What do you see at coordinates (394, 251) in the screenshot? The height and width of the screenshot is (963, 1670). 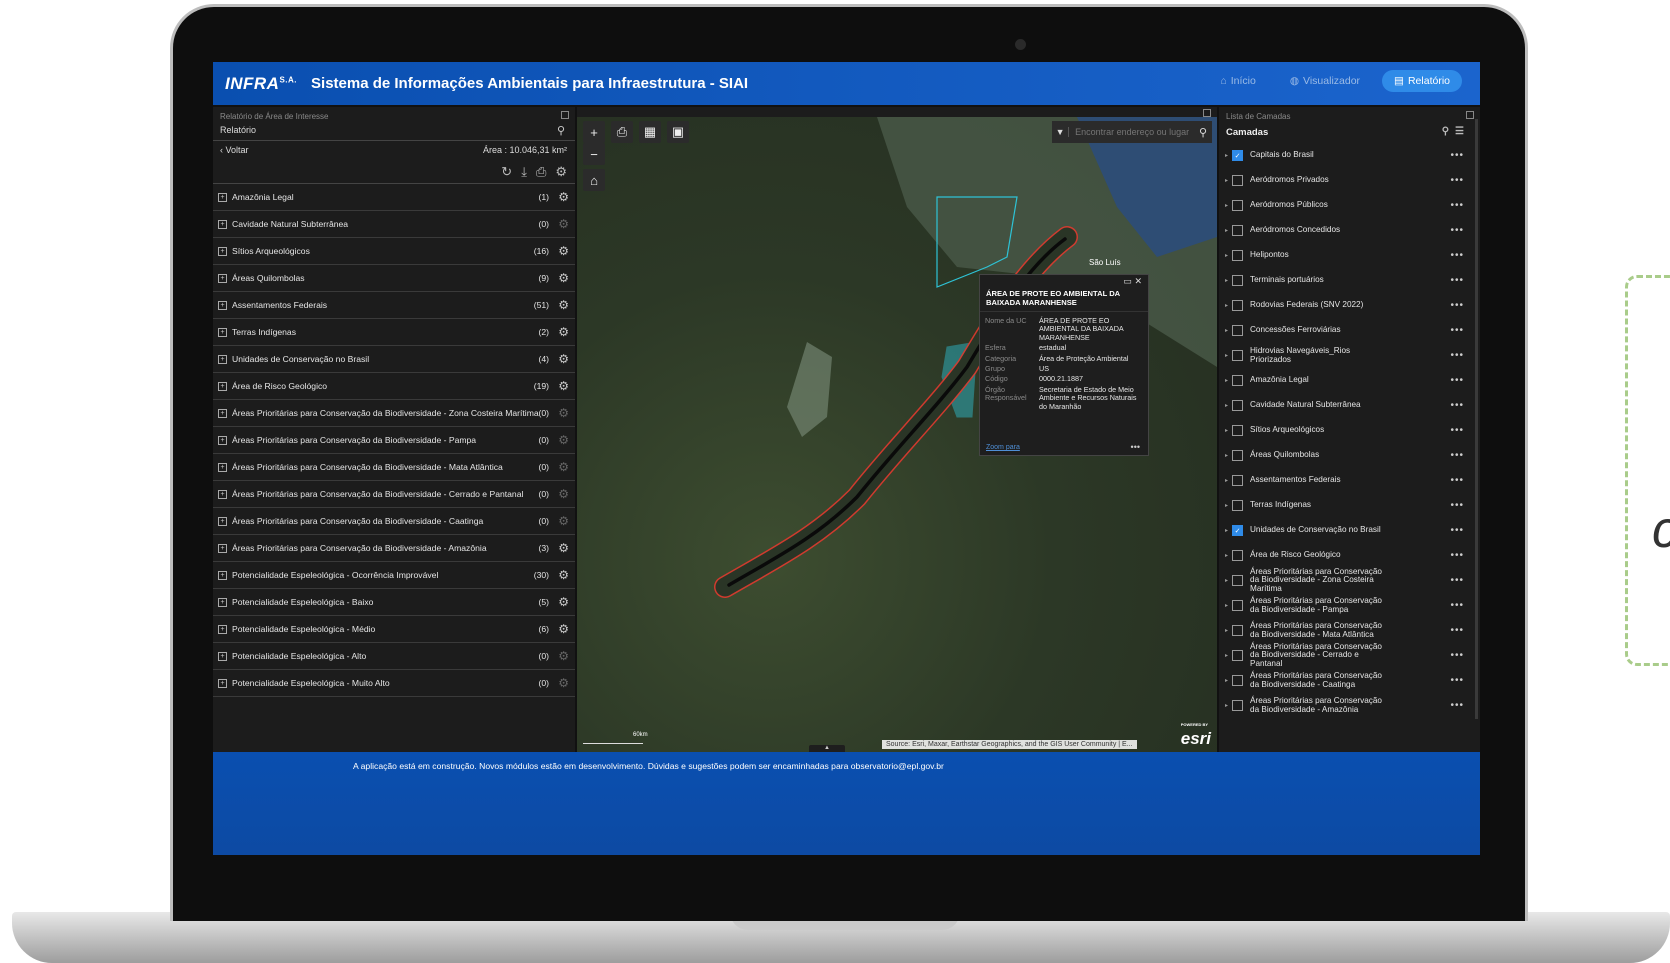 I see `report-layer-row: + Sítios Arqueológicos (16) ⚙` at bounding box center [394, 251].